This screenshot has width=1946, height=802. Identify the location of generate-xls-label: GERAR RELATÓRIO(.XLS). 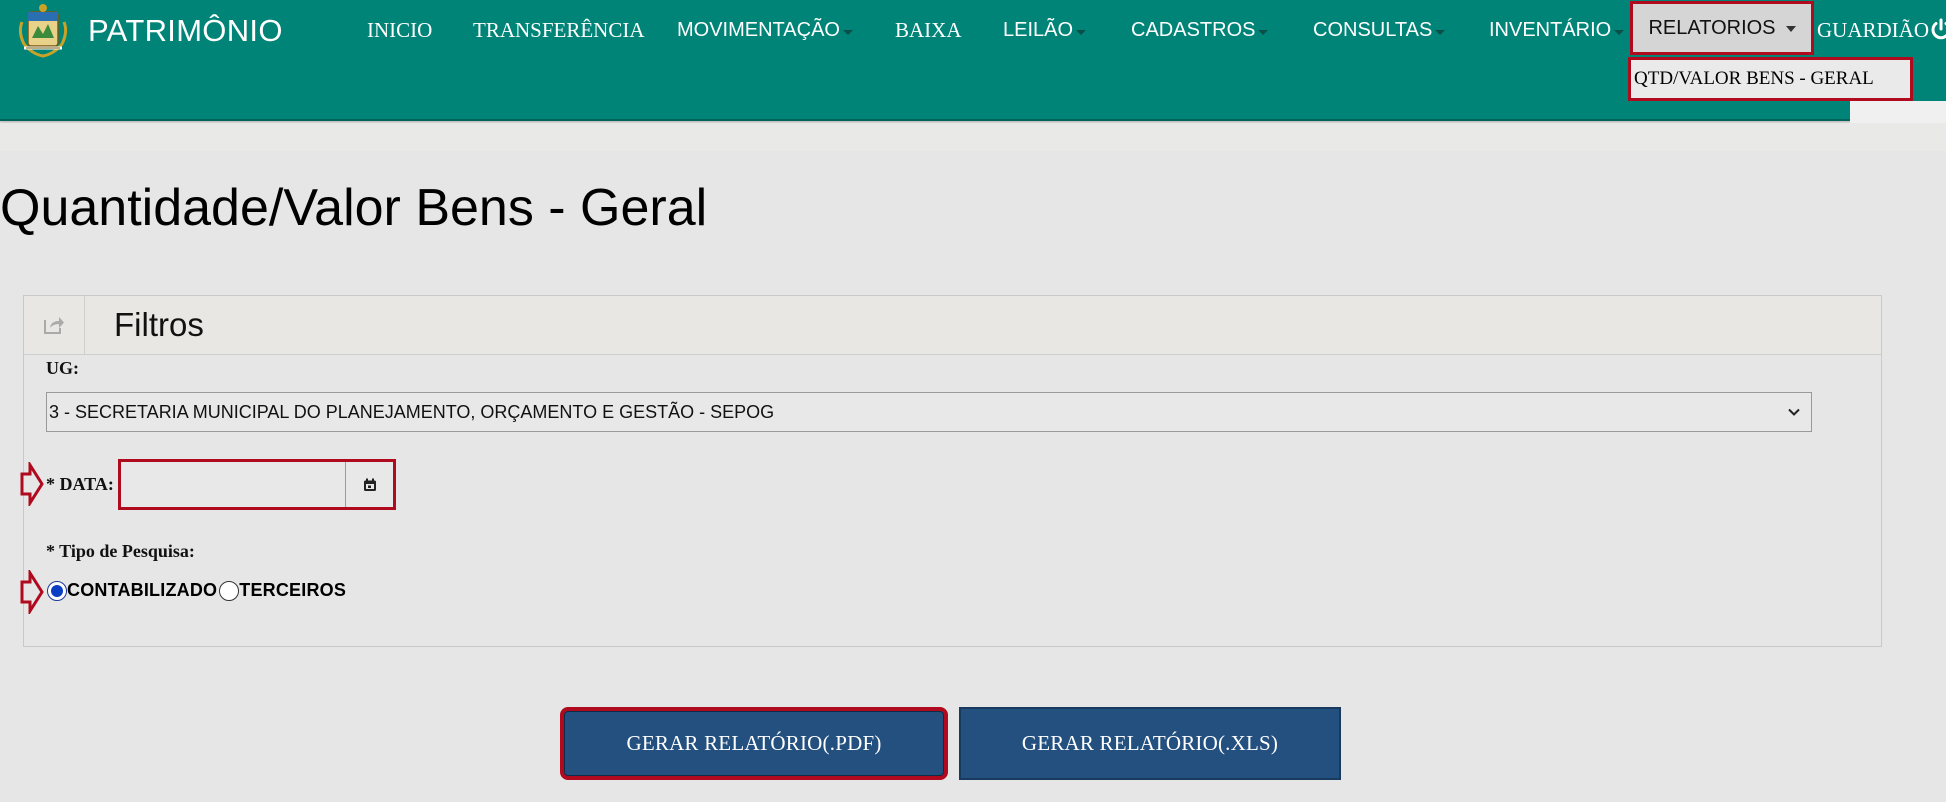
(1150, 743).